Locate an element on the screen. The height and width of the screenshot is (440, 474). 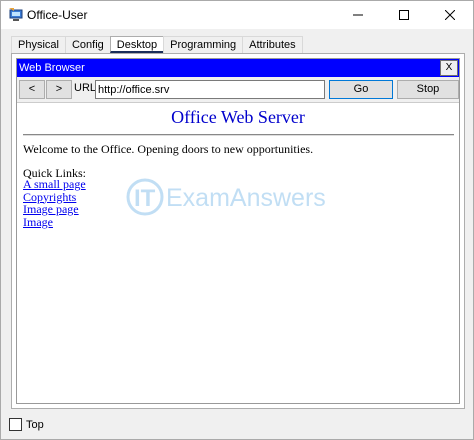
tab-desktop: Desktop is located at coordinates (137, 44).